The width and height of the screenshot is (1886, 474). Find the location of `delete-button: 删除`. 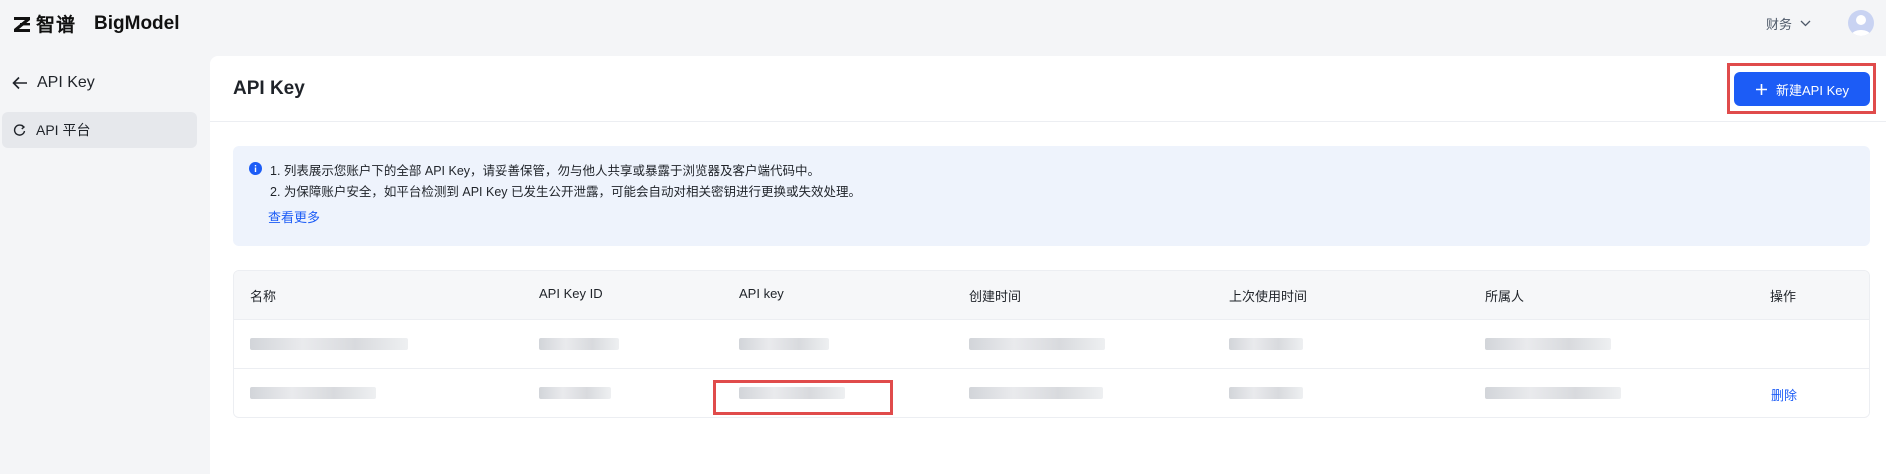

delete-button: 删除 is located at coordinates (1784, 394).